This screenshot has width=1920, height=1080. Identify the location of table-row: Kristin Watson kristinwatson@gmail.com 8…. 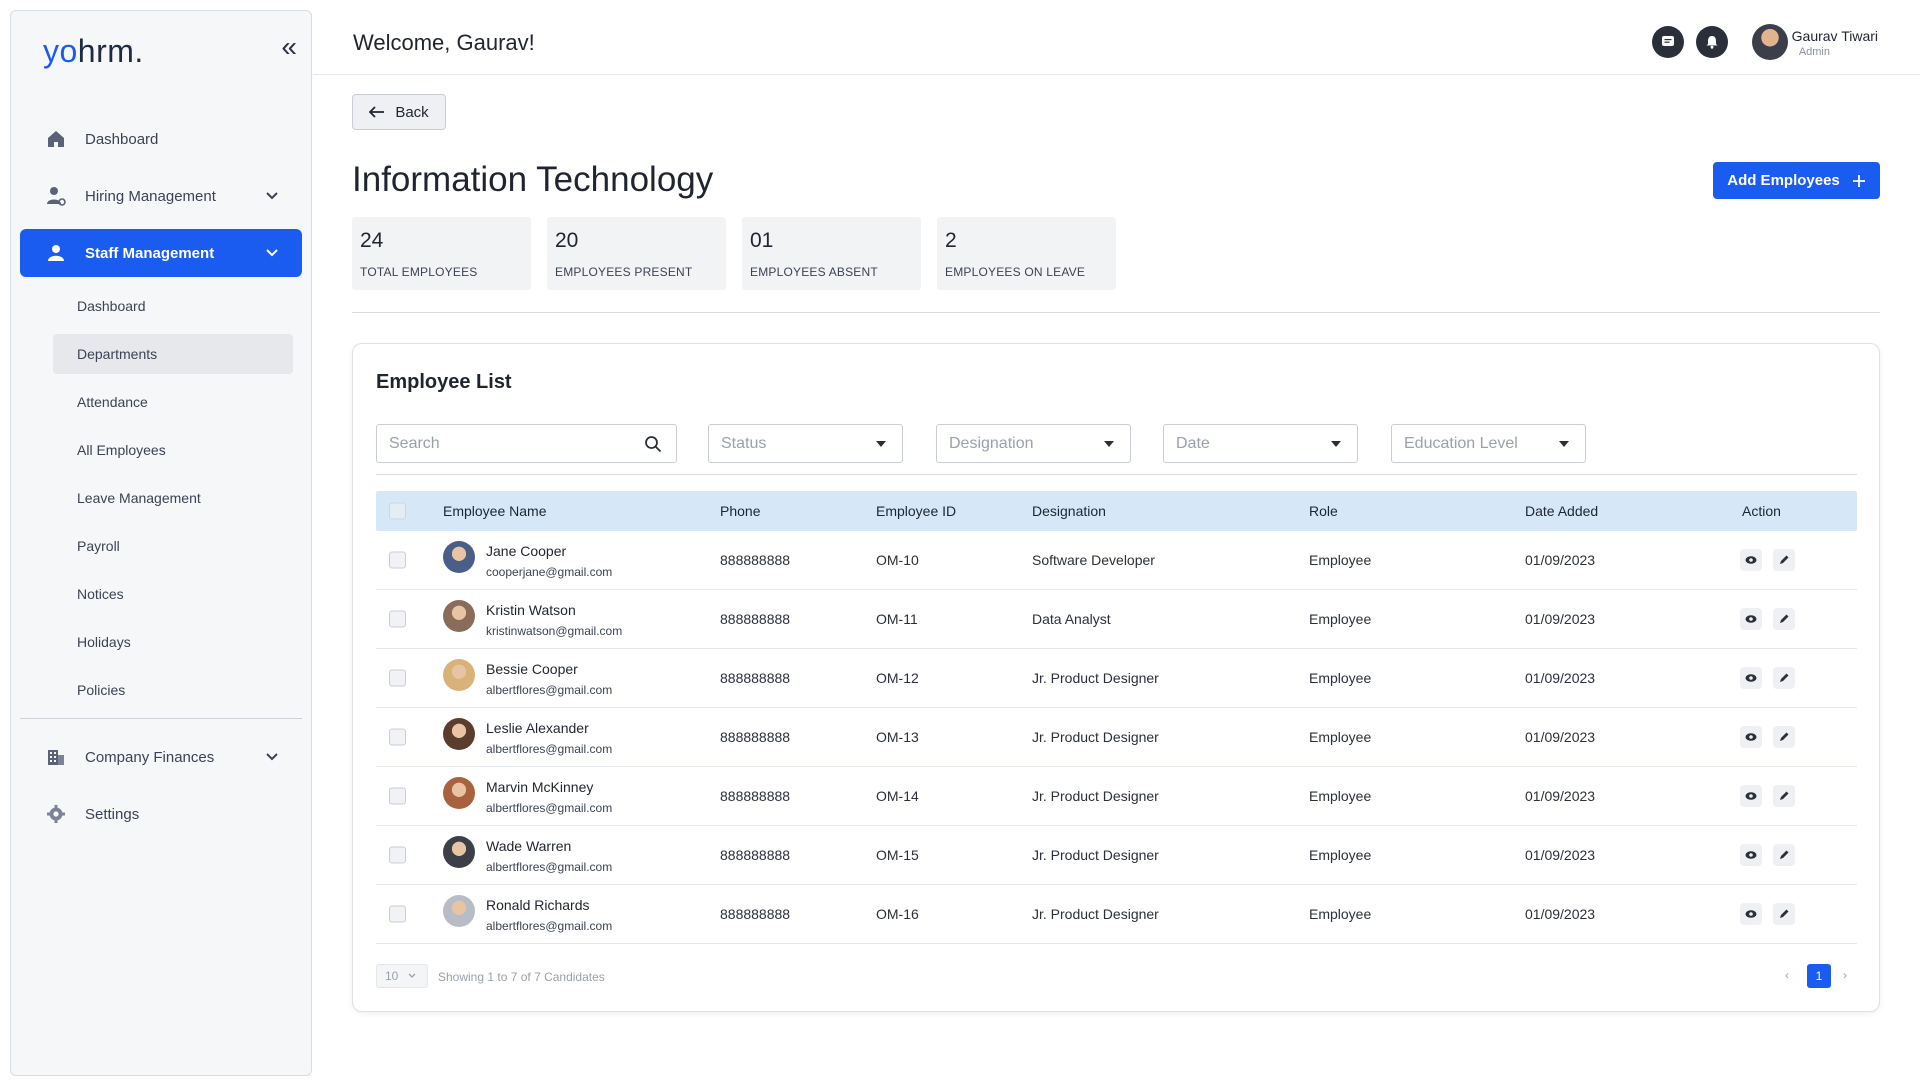
(1116, 619).